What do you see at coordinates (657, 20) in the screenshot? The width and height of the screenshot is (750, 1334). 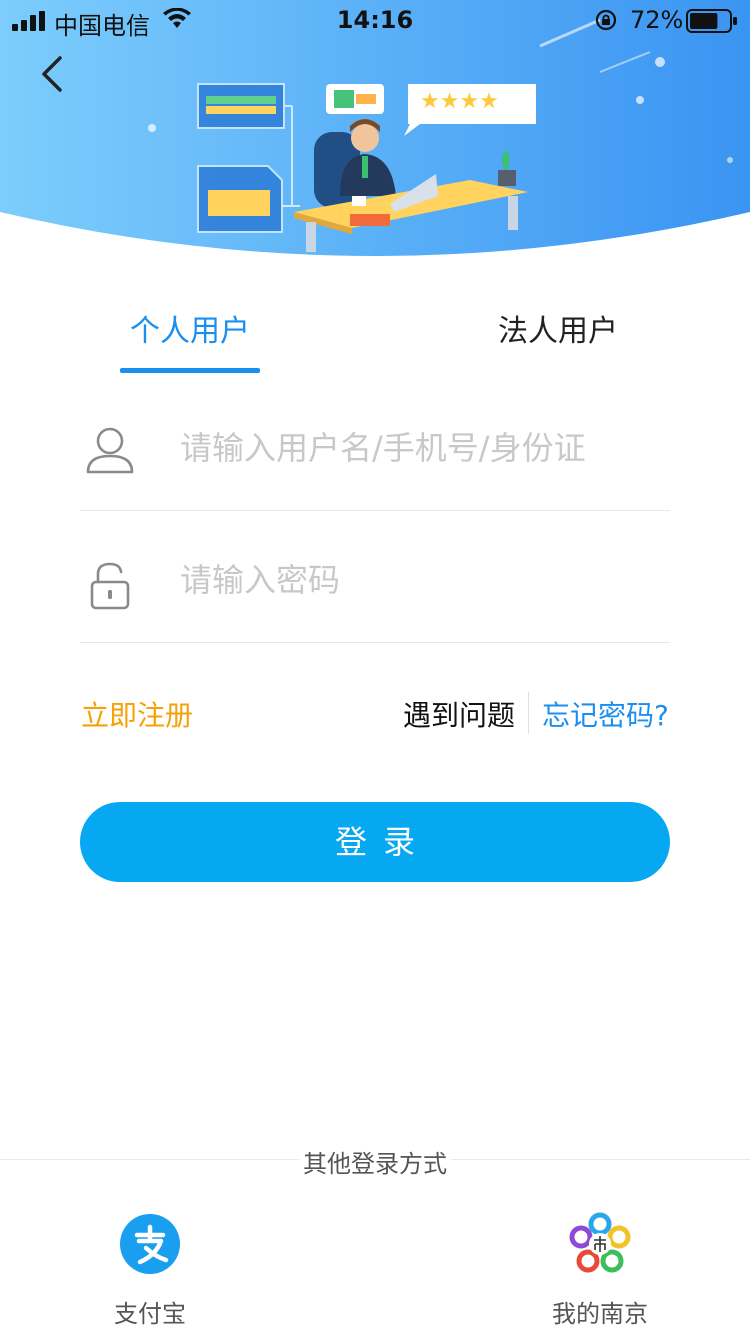 I see `battery-percent: 72%` at bounding box center [657, 20].